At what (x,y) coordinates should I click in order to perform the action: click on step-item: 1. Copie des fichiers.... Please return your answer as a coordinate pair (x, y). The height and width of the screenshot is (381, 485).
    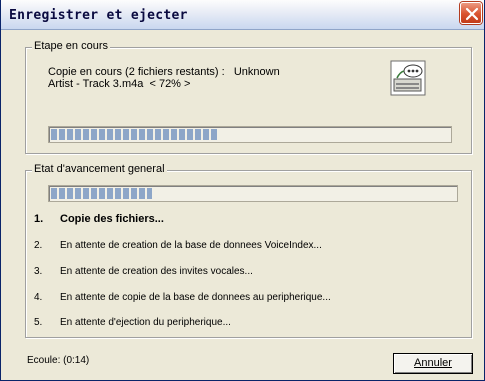
    Looking at the image, I should click on (99, 219).